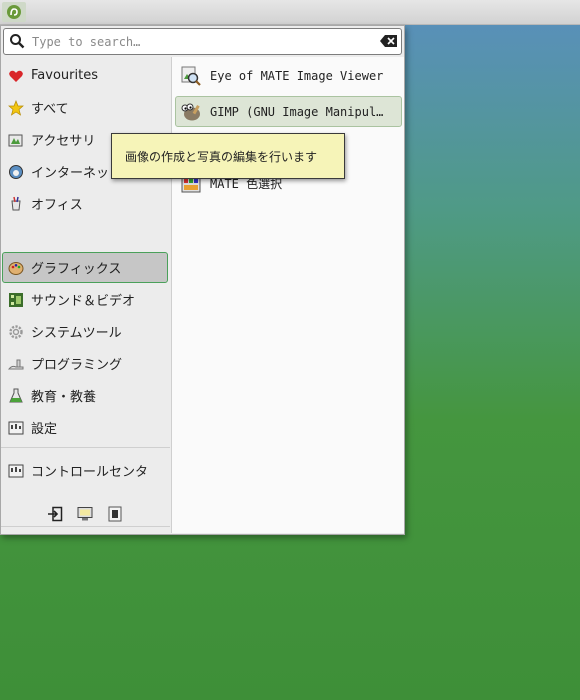 Image resolution: width=580 pixels, height=700 pixels. I want to click on category-label: Favourites, so click(64, 75).